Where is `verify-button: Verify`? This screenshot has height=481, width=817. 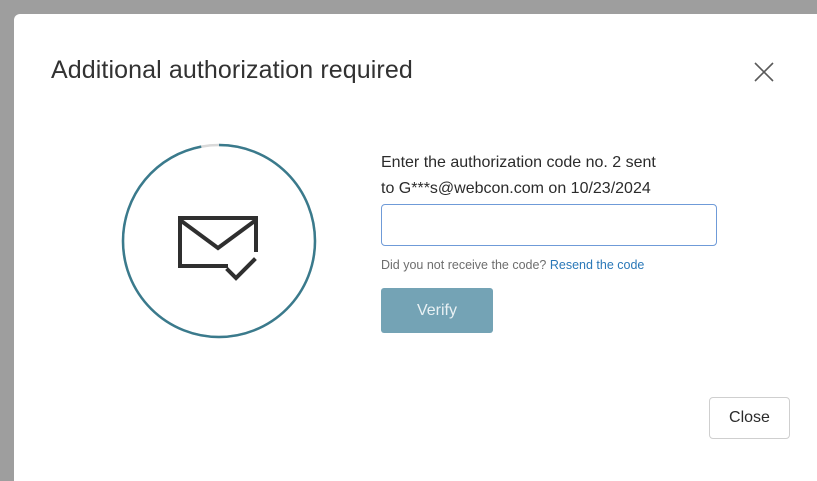 verify-button: Verify is located at coordinates (437, 310).